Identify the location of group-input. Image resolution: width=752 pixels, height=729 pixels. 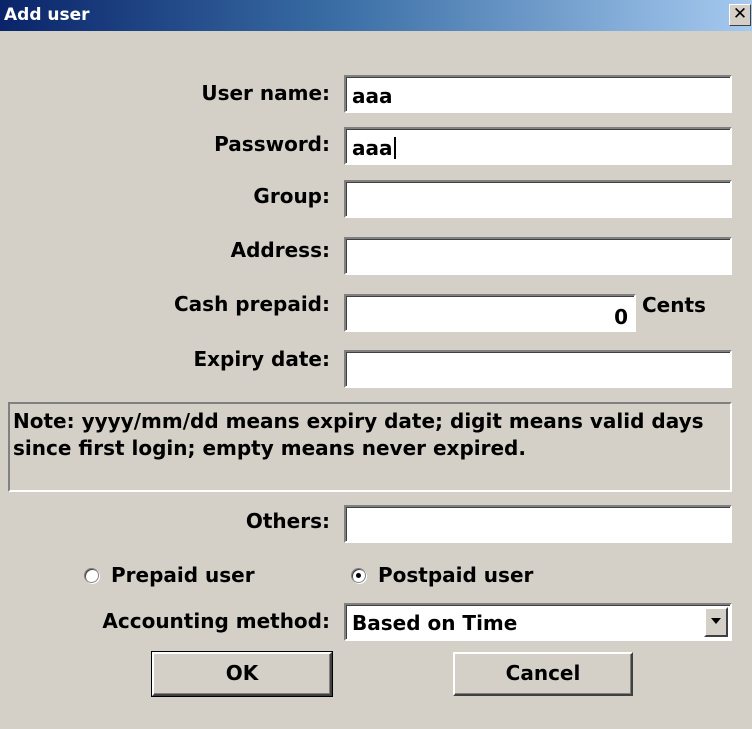
(538, 199).